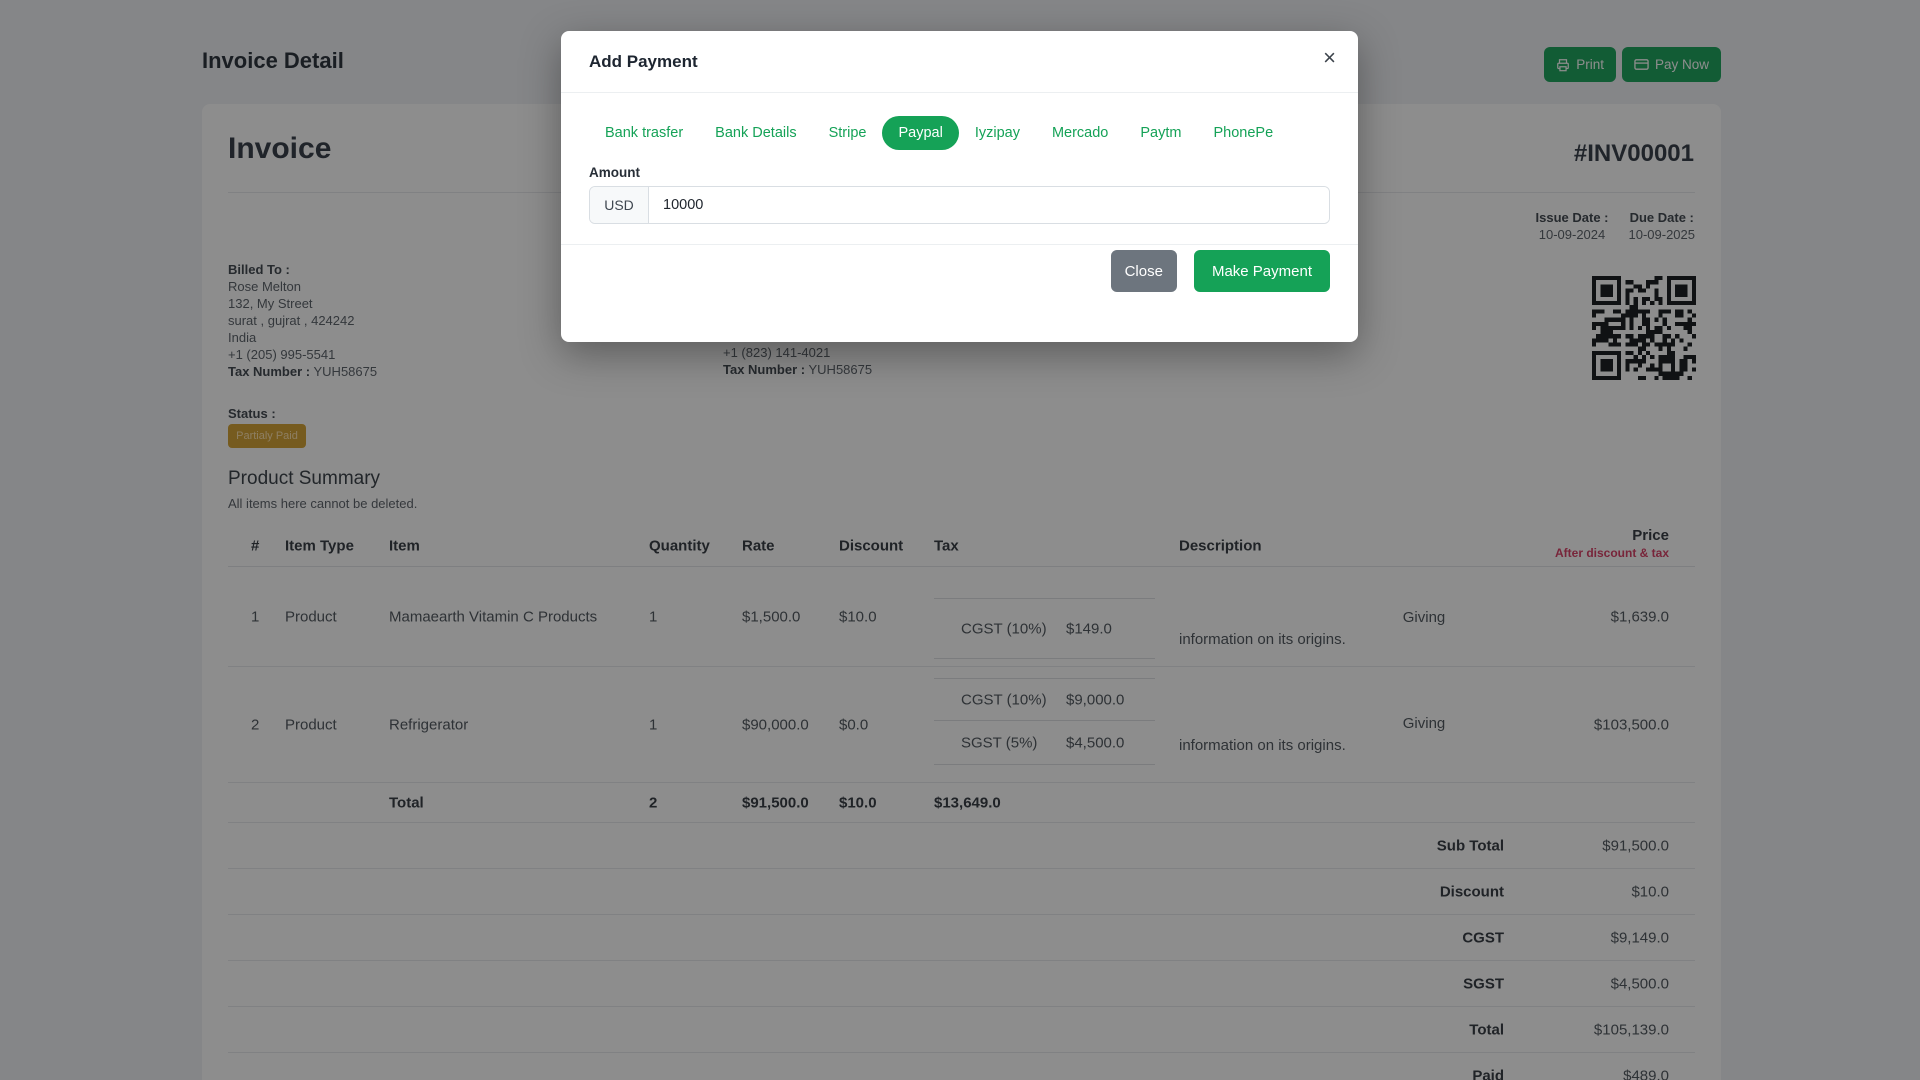  Describe the element at coordinates (1143, 271) in the screenshot. I see `close-button: Close` at that location.